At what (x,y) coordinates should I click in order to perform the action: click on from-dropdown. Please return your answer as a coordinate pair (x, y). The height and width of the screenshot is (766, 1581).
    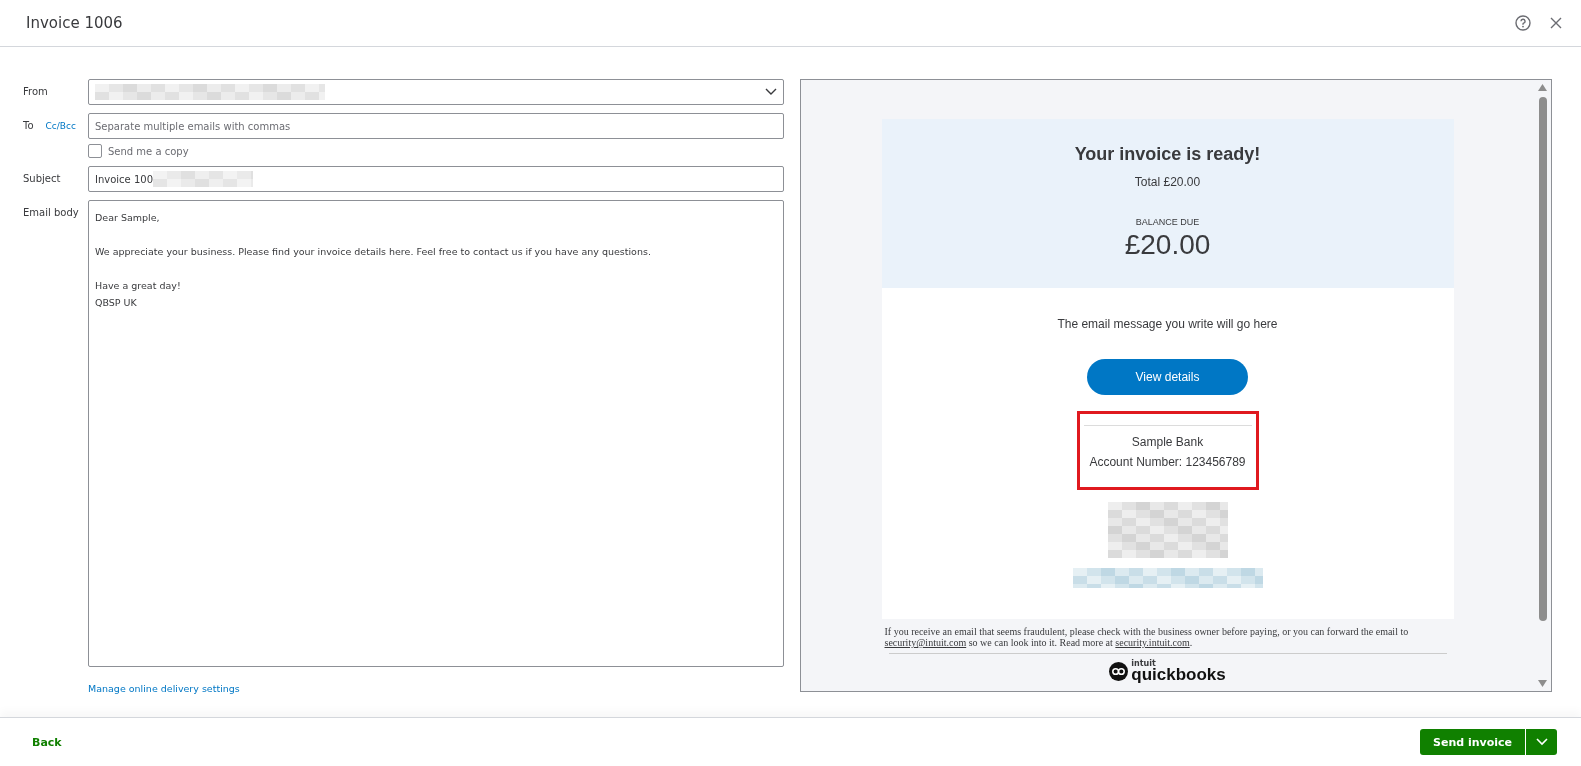
    Looking at the image, I should click on (436, 92).